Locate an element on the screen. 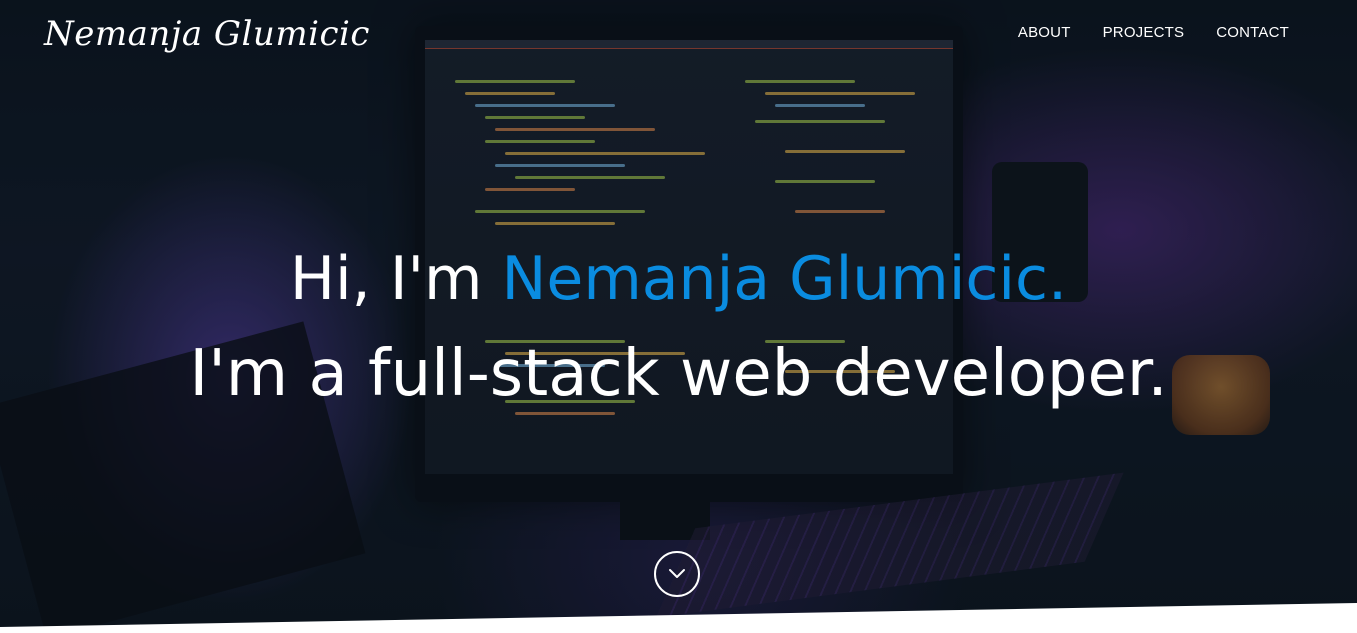 The height and width of the screenshot is (633, 1357). main-nav: ABOUT PROJECTS CONTACT is located at coordinates (1153, 33).